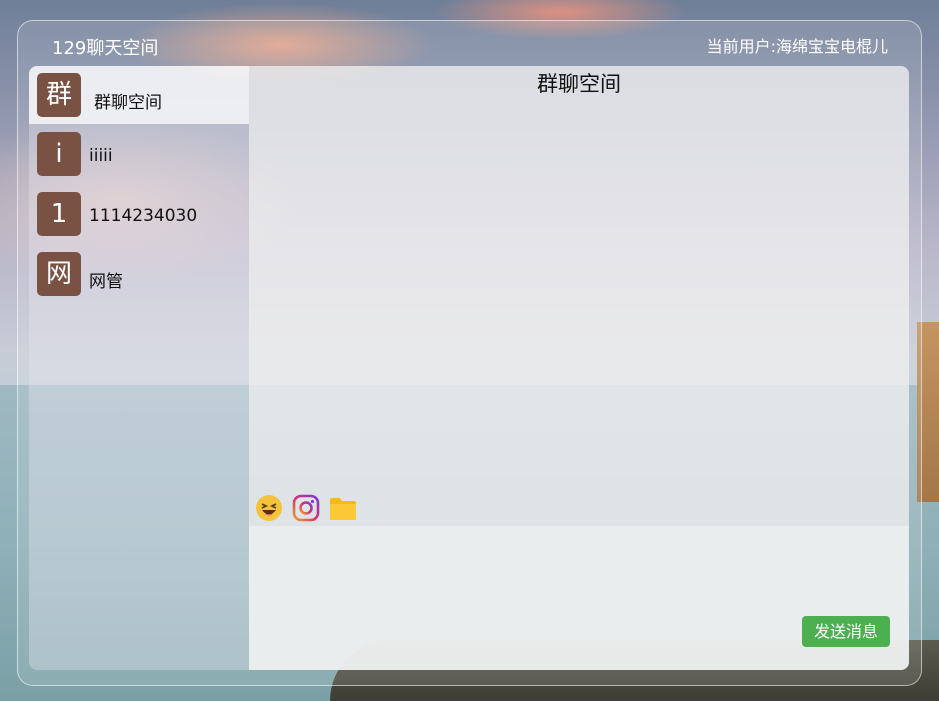  I want to click on send-button: 发送消息, so click(846, 631).